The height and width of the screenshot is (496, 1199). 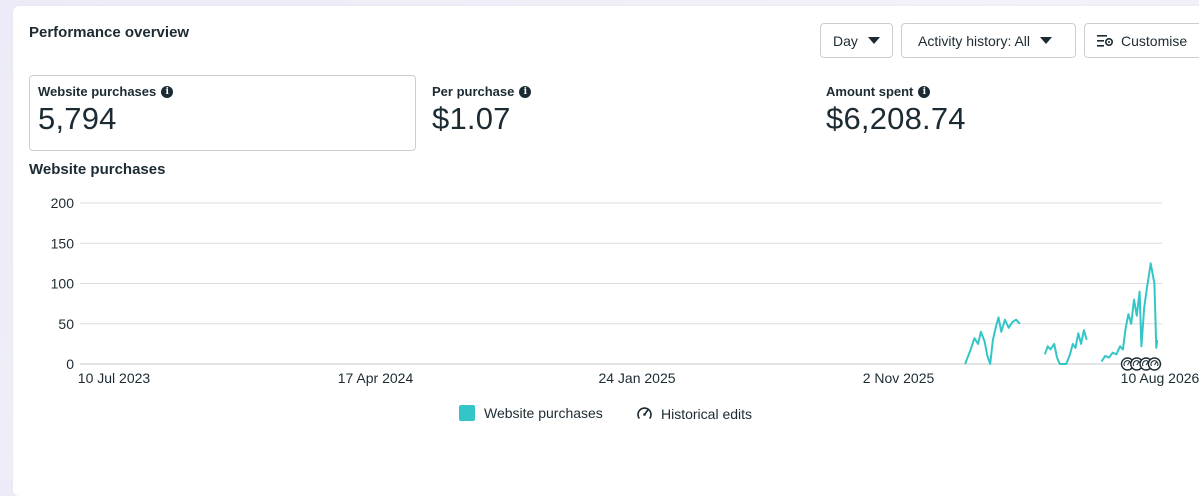 I want to click on legend-historical-edits: Historical edits, so click(x=694, y=413).